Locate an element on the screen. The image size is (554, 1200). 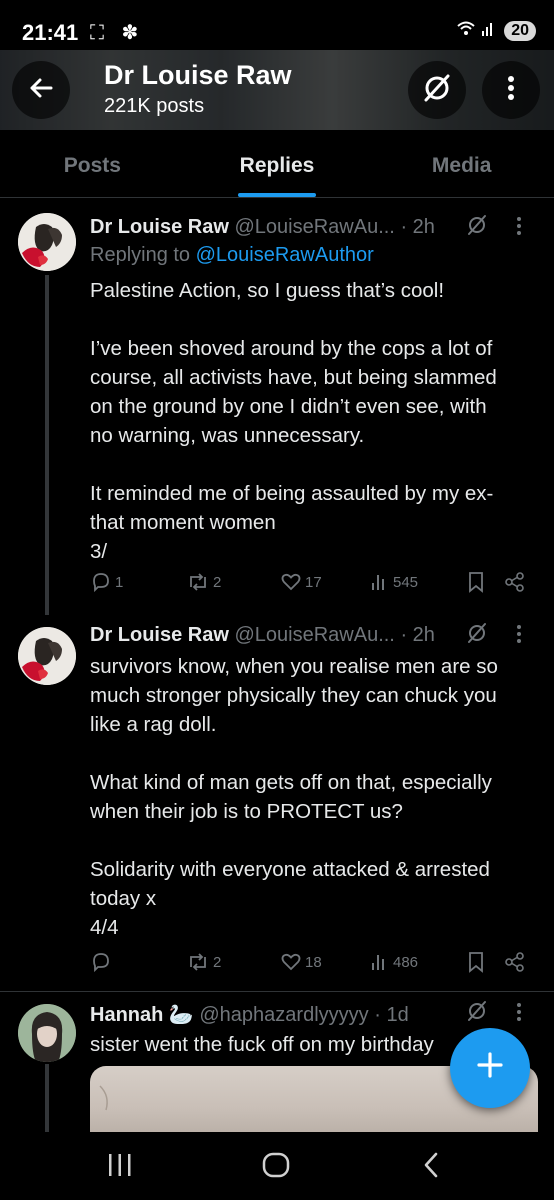
system-back-button is located at coordinates (432, 1167).